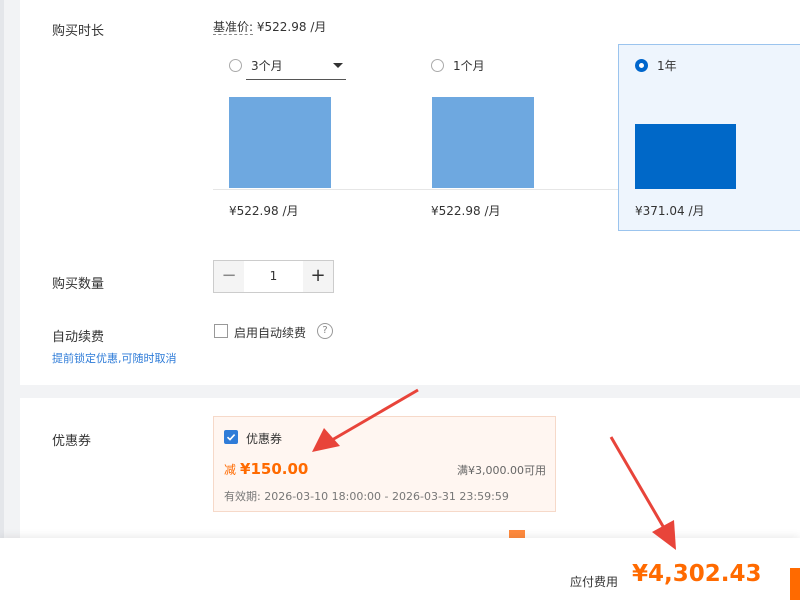  I want to click on base-price: 基准价: ¥522.98 /月, so click(269, 26).